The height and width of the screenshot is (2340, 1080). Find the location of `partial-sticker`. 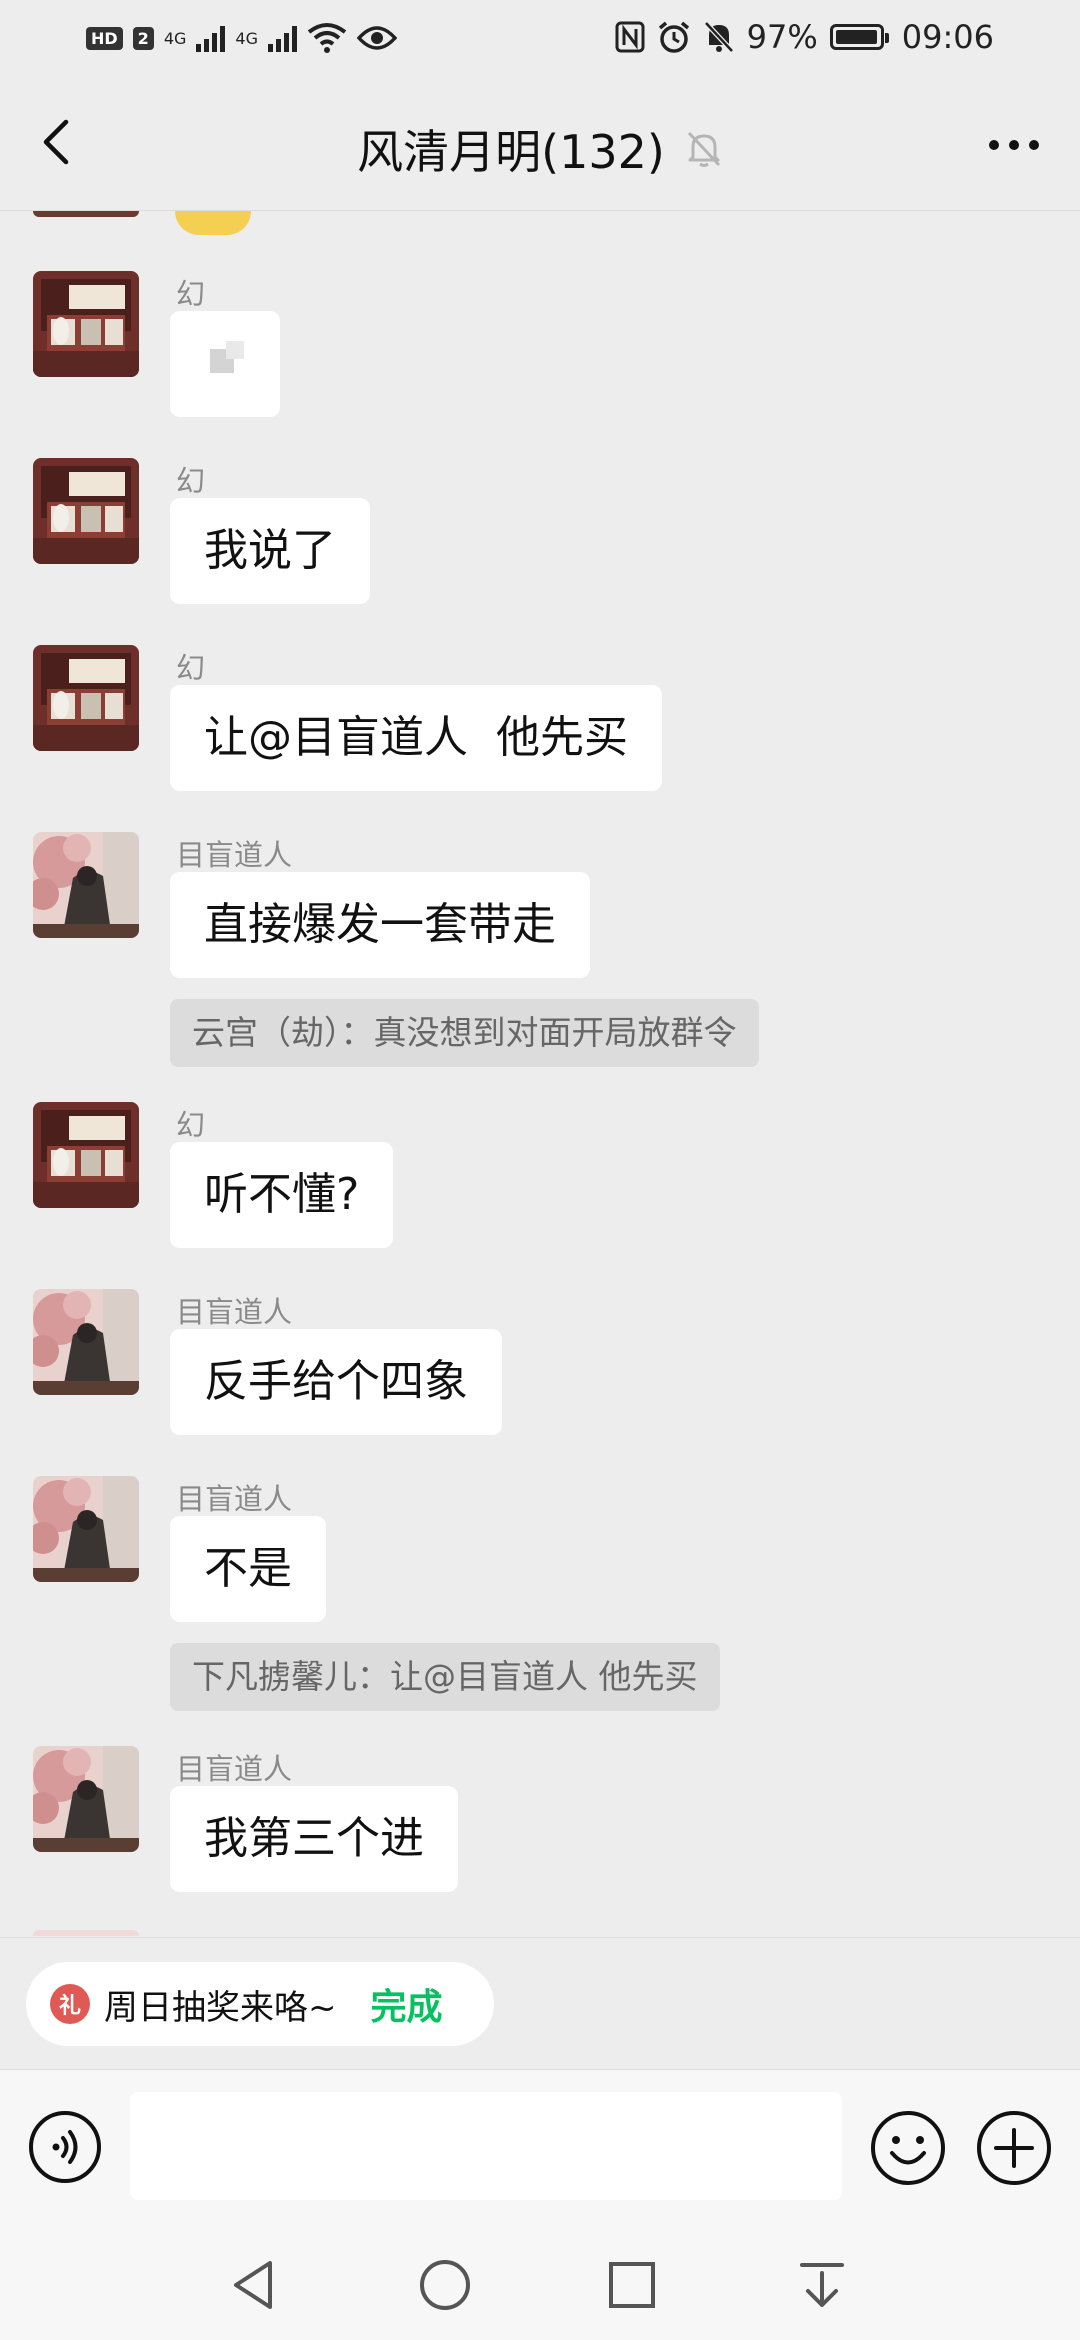

partial-sticker is located at coordinates (213, 223).